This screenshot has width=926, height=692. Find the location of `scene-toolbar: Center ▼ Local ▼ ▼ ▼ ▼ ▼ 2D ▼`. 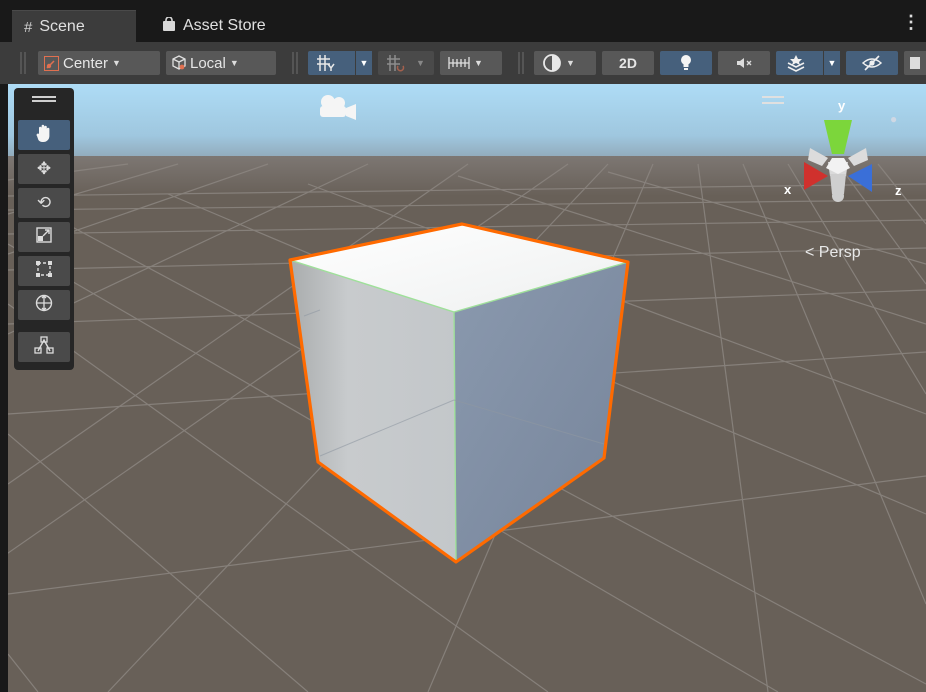

scene-toolbar: Center ▼ Local ▼ ▼ ▼ ▼ ▼ 2D ▼ is located at coordinates (463, 63).